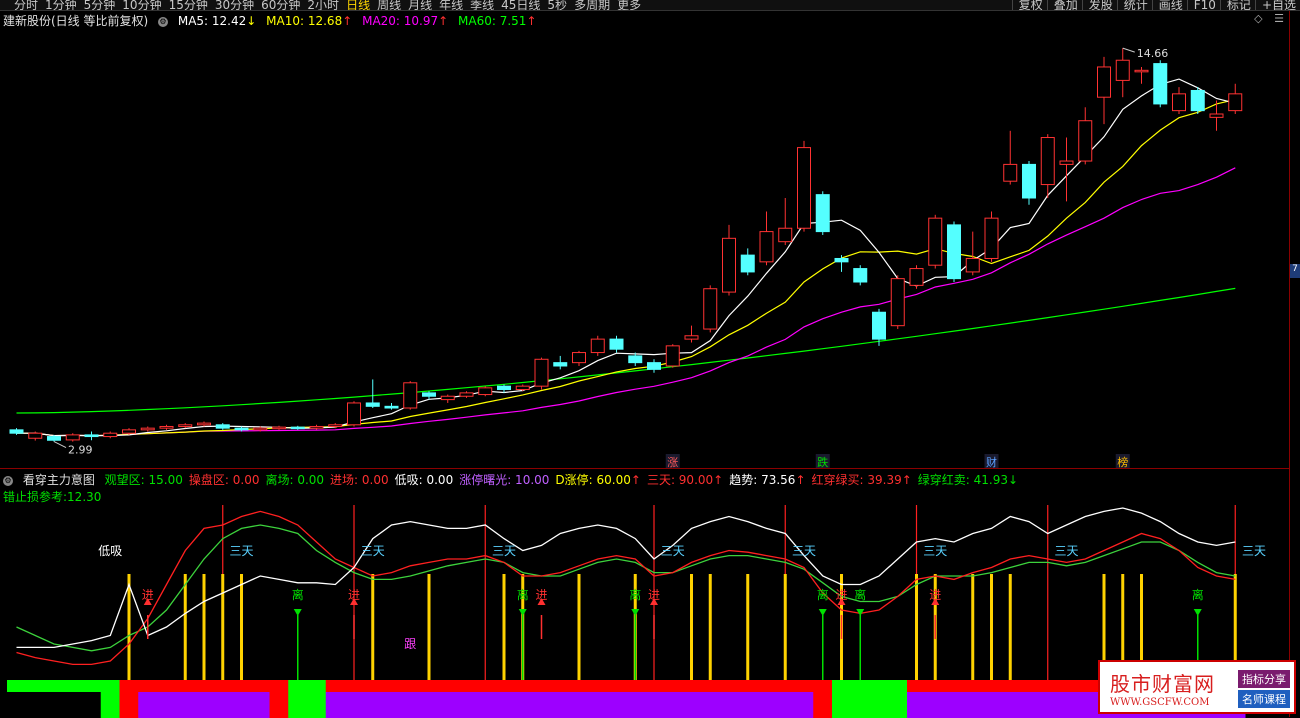 Image resolution: width=1300 pixels, height=718 pixels. What do you see at coordinates (1132, 5) in the screenshot?
I see `tool-button: 统计` at bounding box center [1132, 5].